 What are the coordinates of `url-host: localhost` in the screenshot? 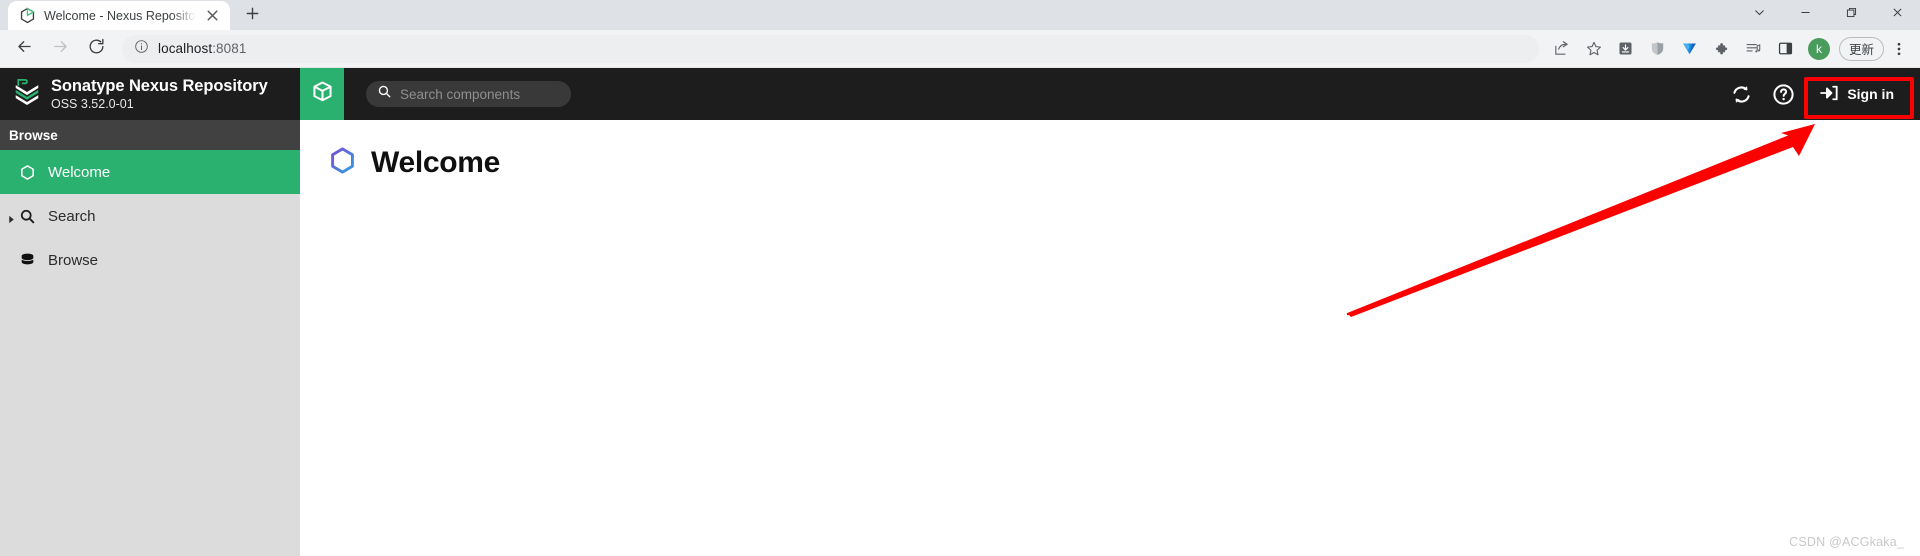 It's located at (185, 48).